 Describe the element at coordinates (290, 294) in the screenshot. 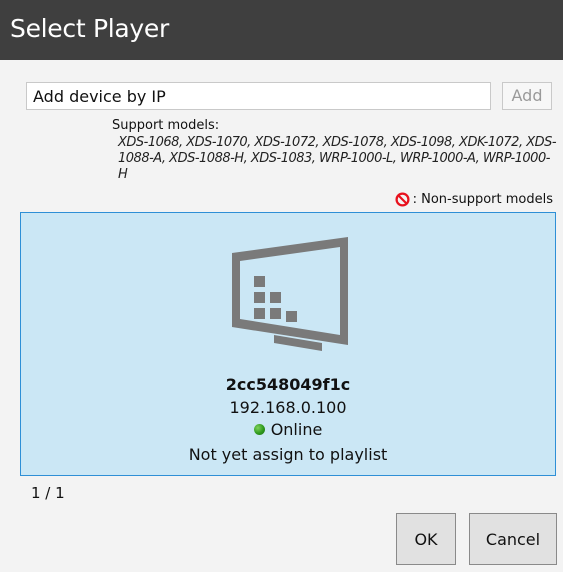

I see `monitor-icon` at that location.